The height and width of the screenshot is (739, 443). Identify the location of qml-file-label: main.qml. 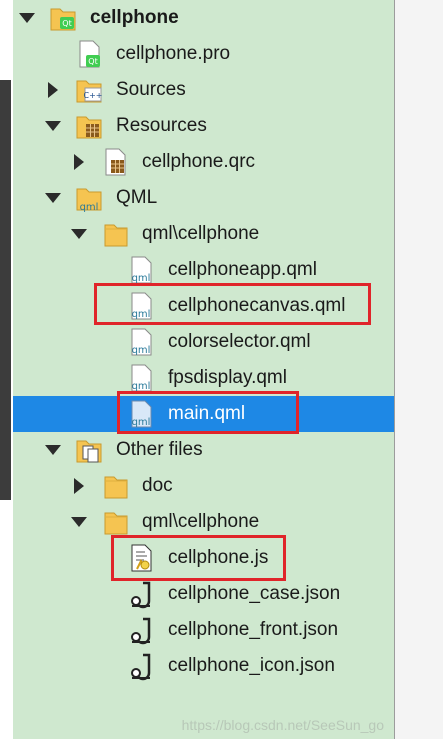
(207, 413).